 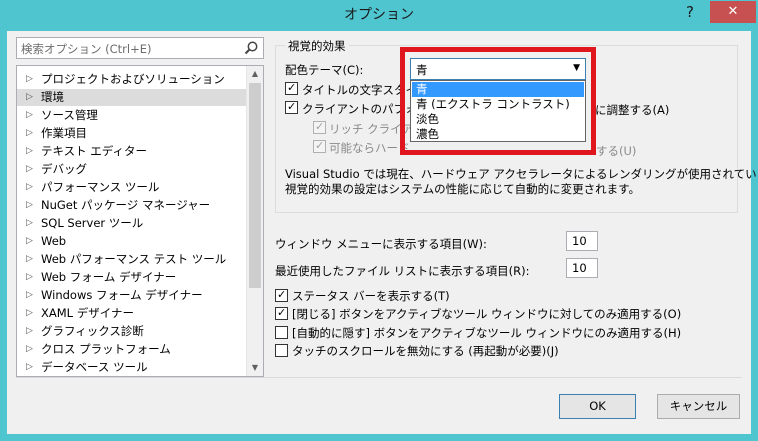 I want to click on tree-item: ▷ Web パフォーマンス テスト ツール, so click(x=133, y=259).